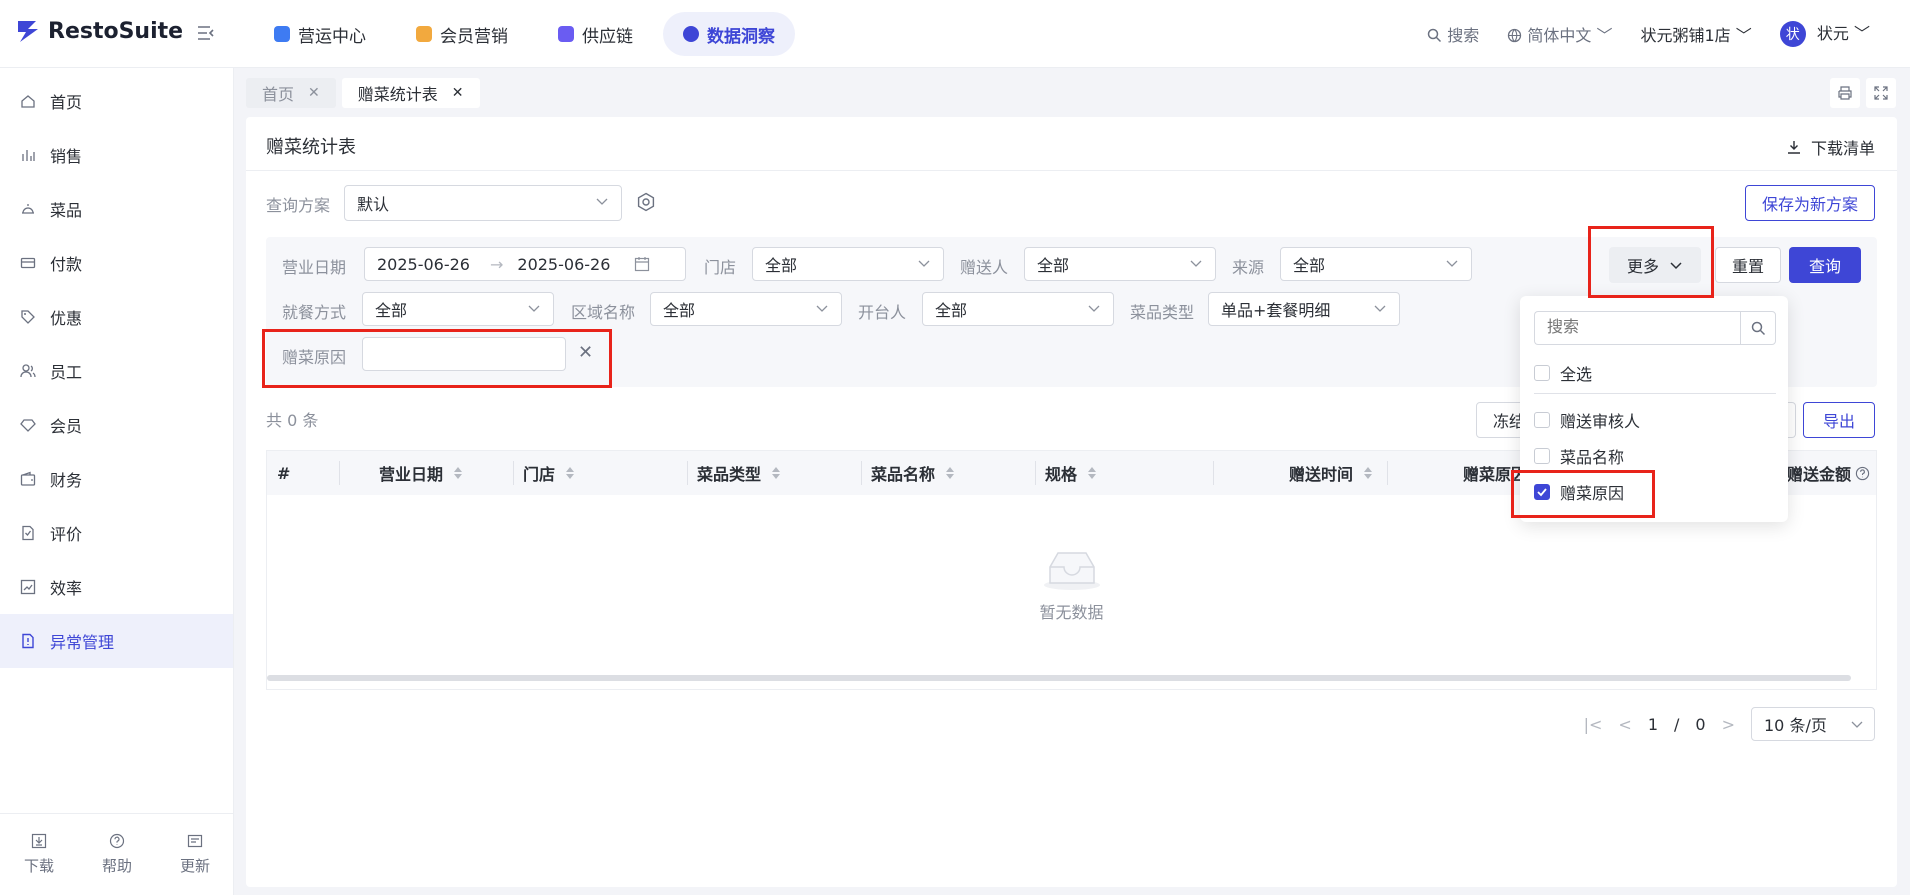 This screenshot has width=1910, height=895. What do you see at coordinates (116, 101) in the screenshot?
I see `sidebar-item-home: 首页` at bounding box center [116, 101].